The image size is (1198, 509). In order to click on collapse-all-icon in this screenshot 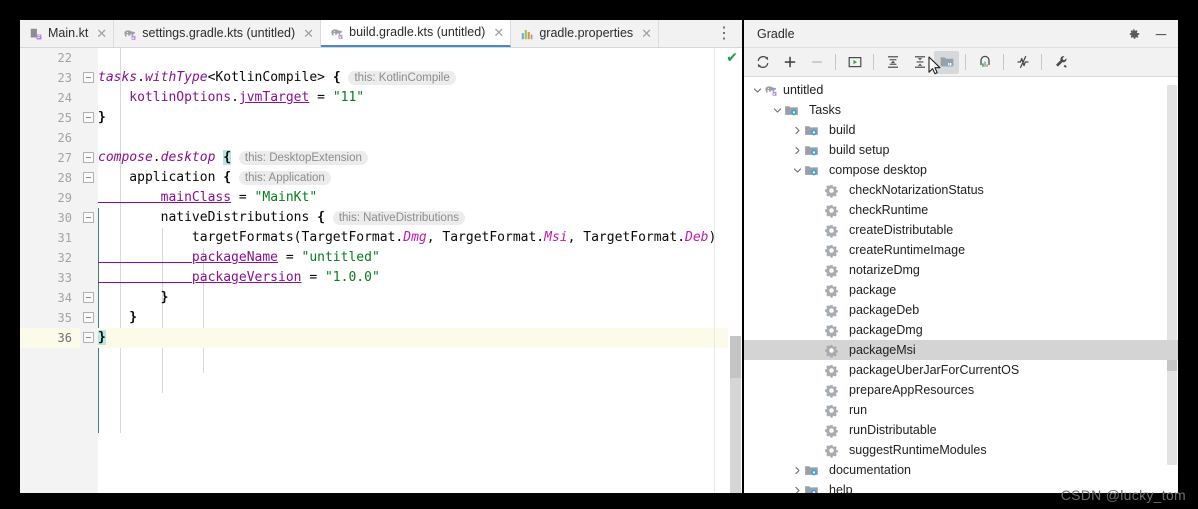, I will do `click(919, 62)`.